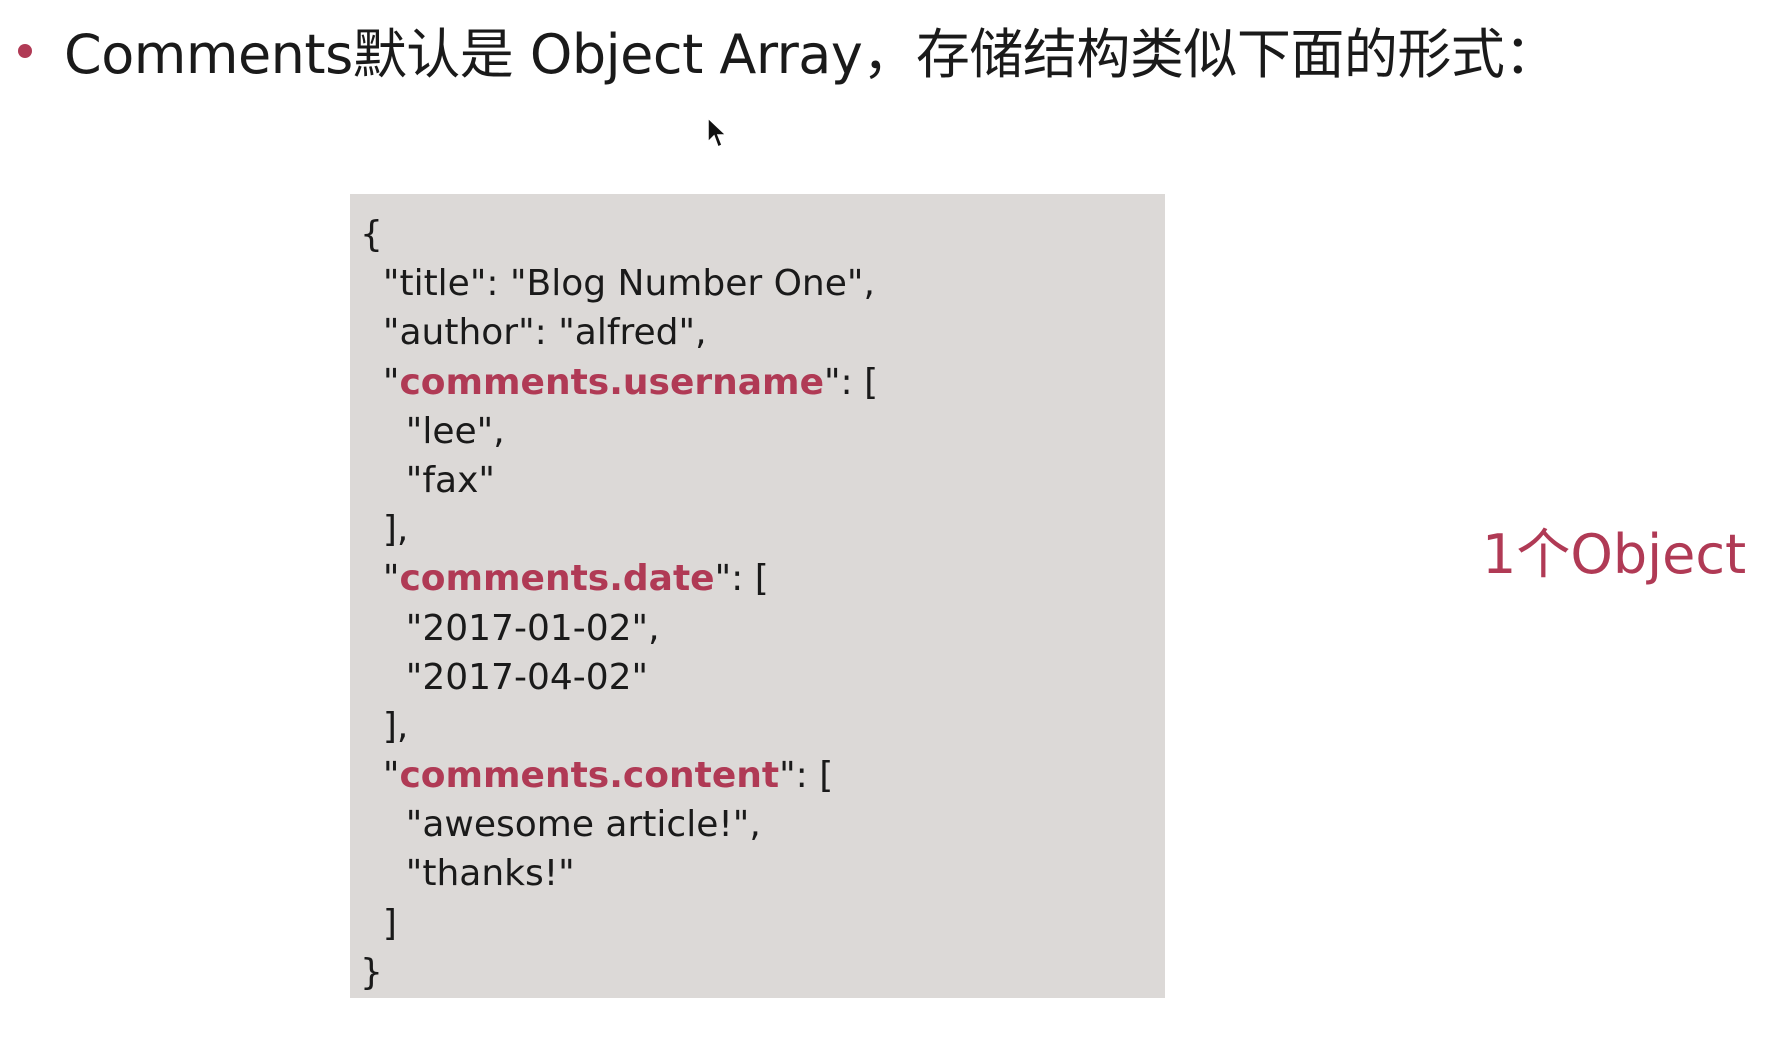 The image size is (1768, 1062). What do you see at coordinates (619, 972) in the screenshot?
I see `code-line: }` at bounding box center [619, 972].